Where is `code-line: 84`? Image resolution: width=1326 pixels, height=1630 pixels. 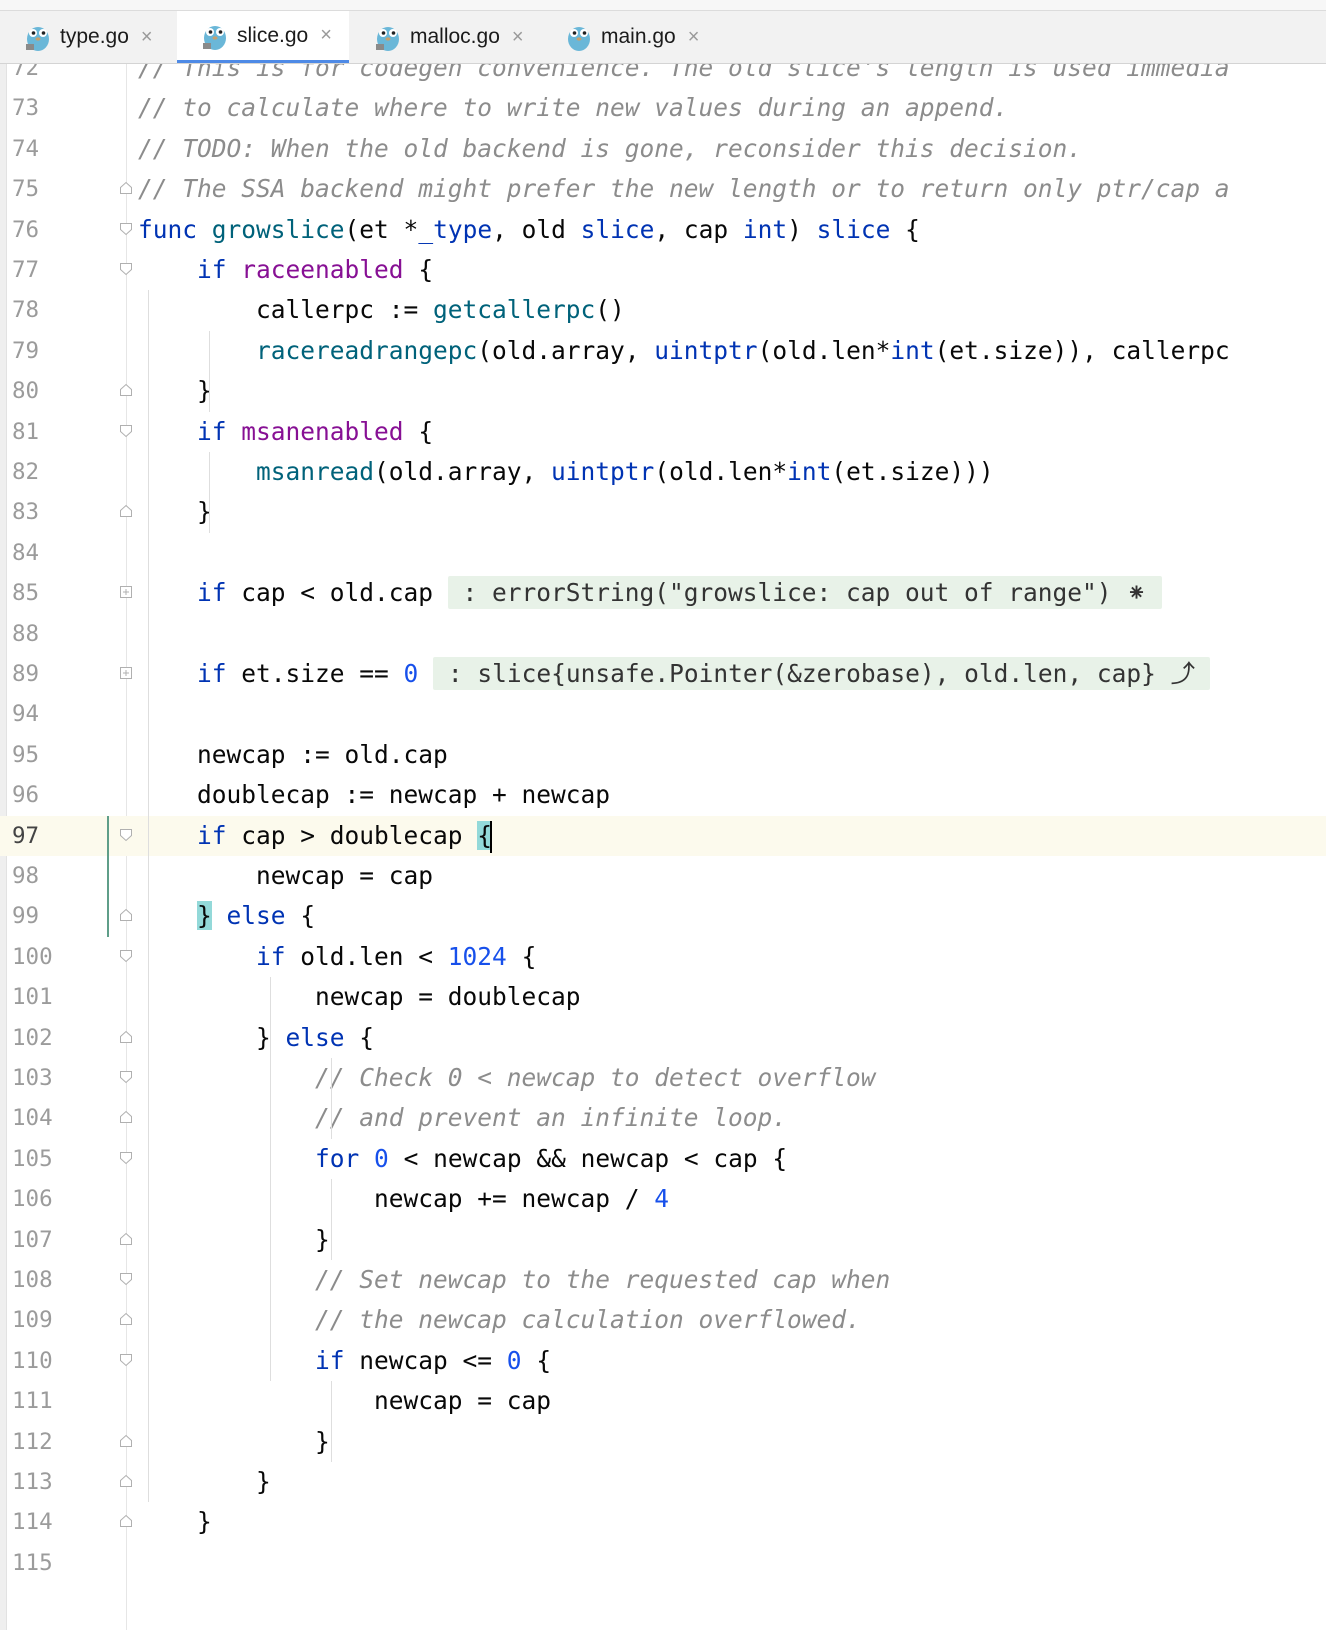 code-line: 84 is located at coordinates (663, 553).